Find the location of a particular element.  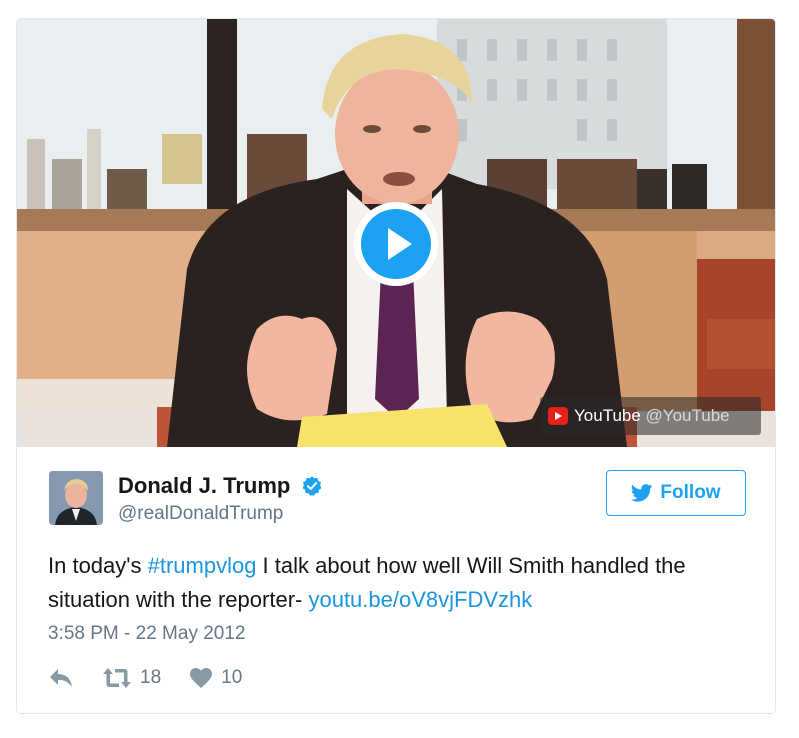

tweet-text-prefix: In today's is located at coordinates (98, 565).